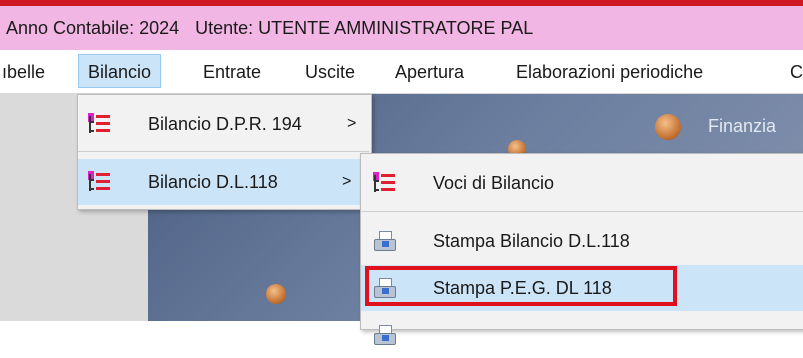 The width and height of the screenshot is (803, 358). I want to click on menu-tabelle: ıbelle, so click(23, 71).